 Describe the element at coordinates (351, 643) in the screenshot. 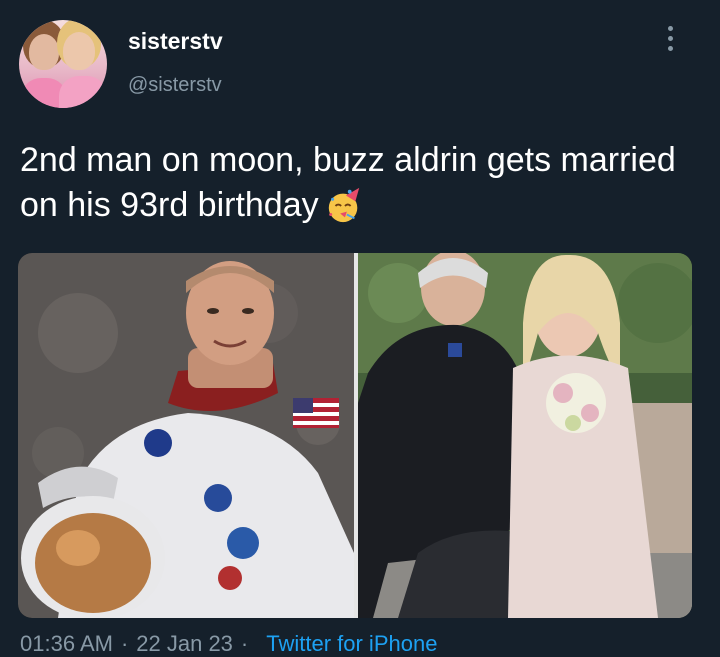

I see `tweet-source-link: Twitter for iPhone` at that location.